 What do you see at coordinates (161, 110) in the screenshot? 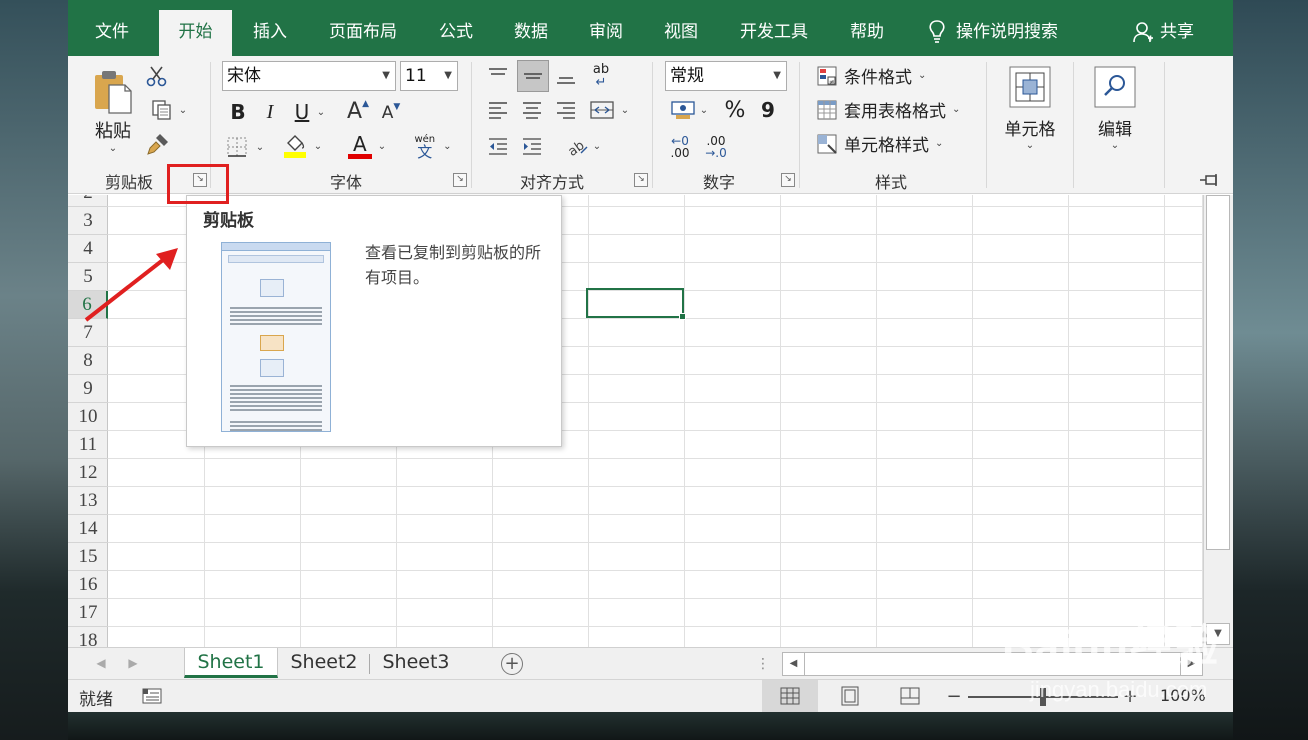
I see `copy-icon` at bounding box center [161, 110].